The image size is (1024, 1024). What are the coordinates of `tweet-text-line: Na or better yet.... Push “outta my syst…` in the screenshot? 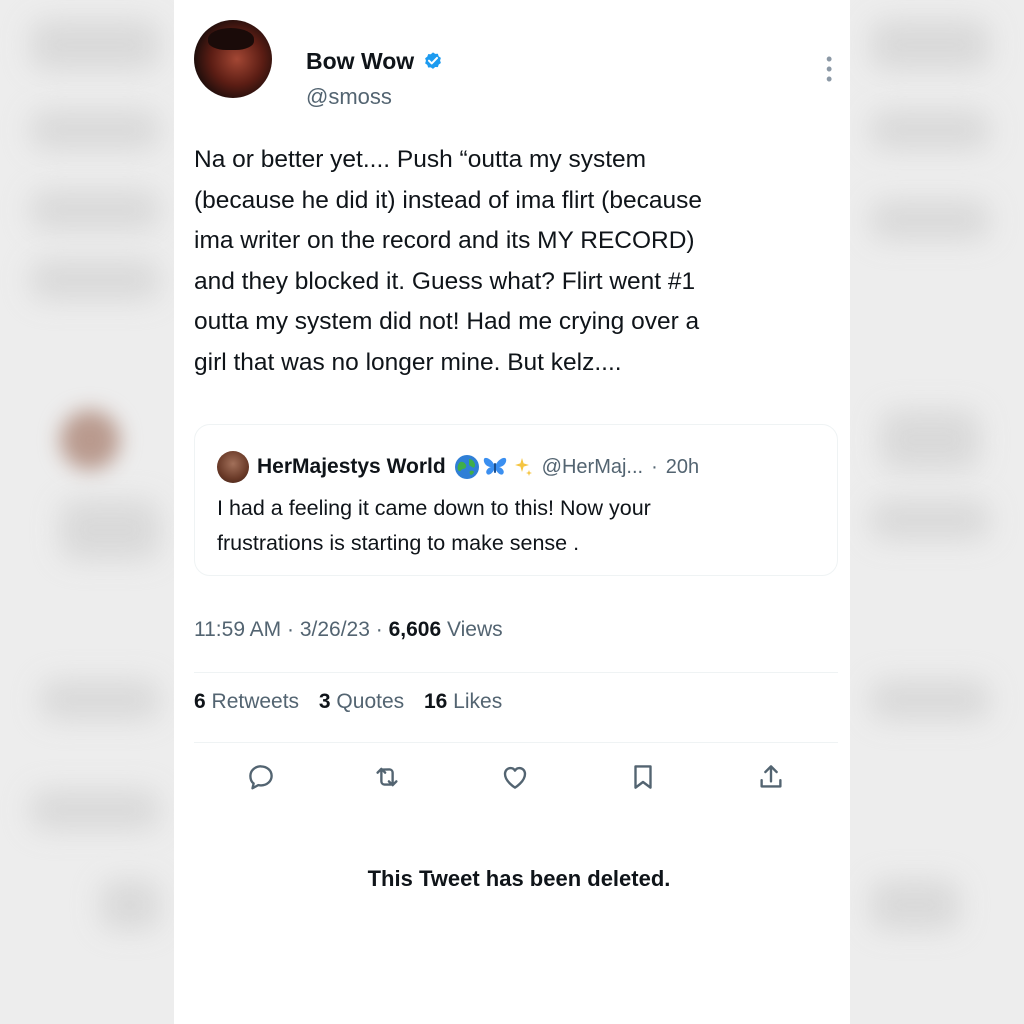 It's located at (420, 159).